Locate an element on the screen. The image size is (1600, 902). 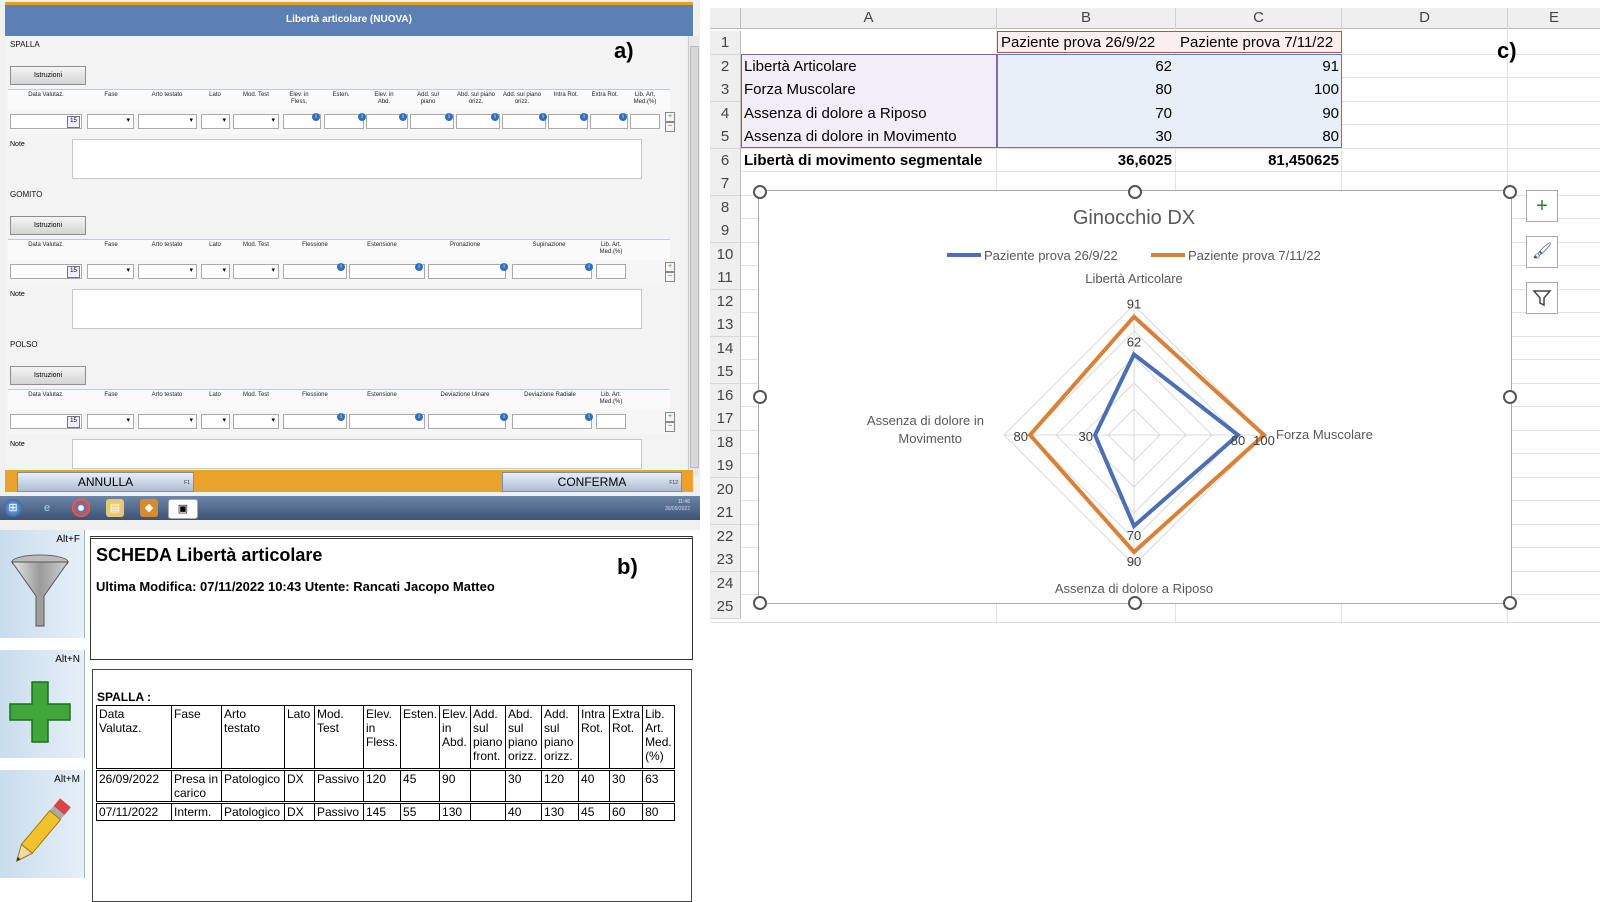
column-header-c: C is located at coordinates (1259, 18).